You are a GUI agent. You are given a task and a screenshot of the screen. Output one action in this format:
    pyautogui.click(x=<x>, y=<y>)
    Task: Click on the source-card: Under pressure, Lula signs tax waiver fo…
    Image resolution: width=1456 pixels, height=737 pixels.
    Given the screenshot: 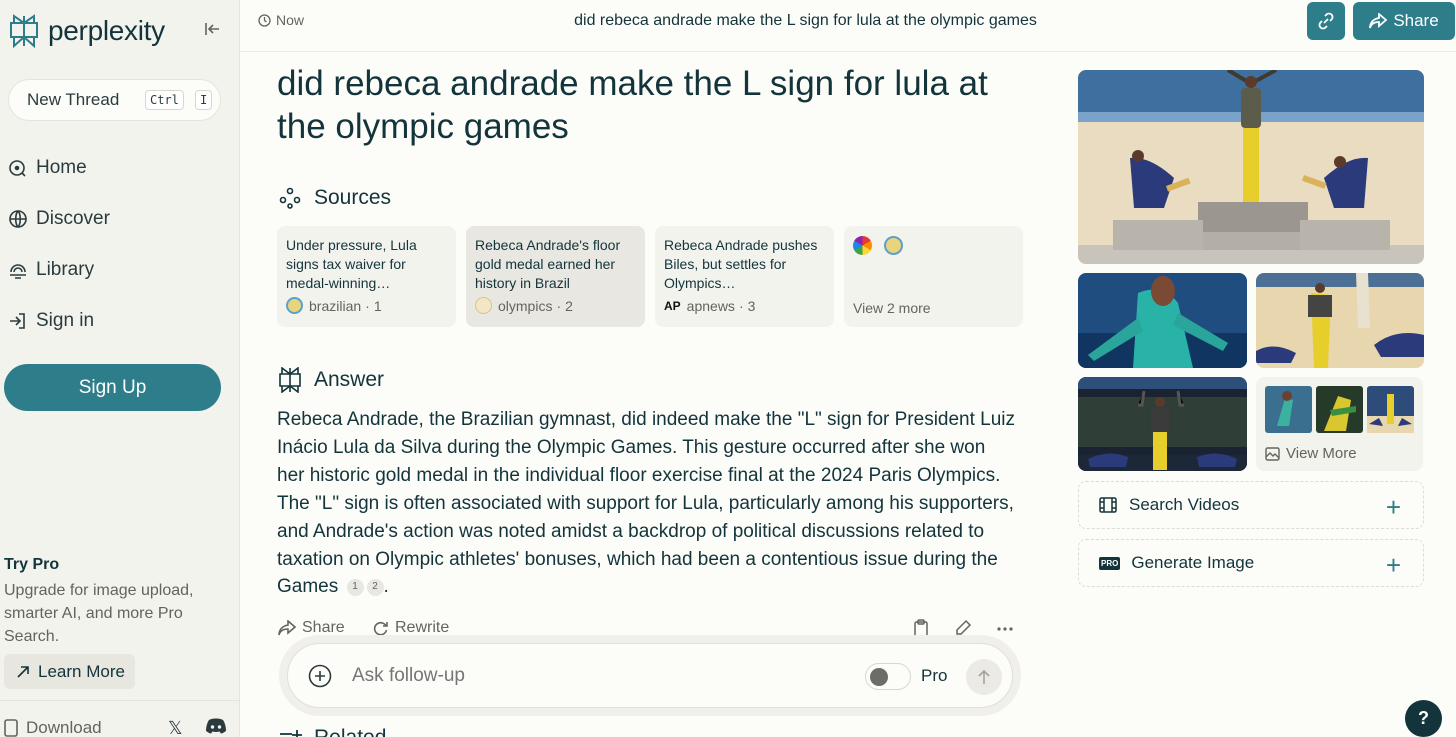 What is the action you would take?
    pyautogui.click(x=366, y=276)
    